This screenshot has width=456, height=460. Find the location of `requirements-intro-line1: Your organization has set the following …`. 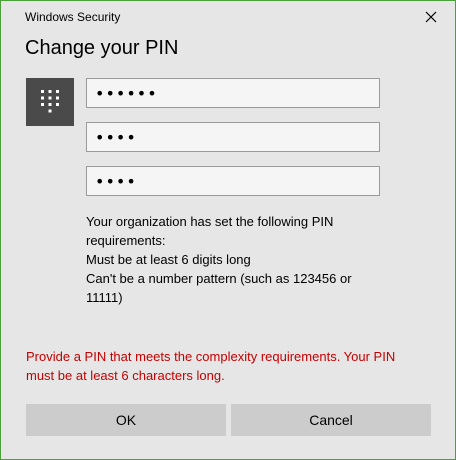

requirements-intro-line1: Your organization has set the following … is located at coordinates (210, 221).